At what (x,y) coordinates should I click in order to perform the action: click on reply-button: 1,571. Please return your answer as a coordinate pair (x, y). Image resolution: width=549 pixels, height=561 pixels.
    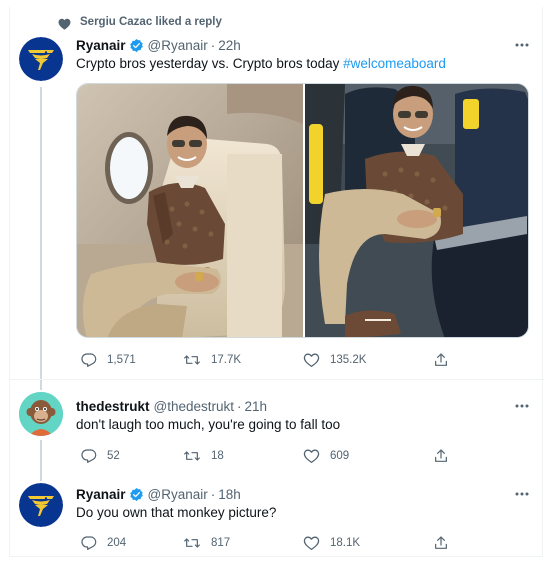
    Looking at the image, I should click on (108, 360).